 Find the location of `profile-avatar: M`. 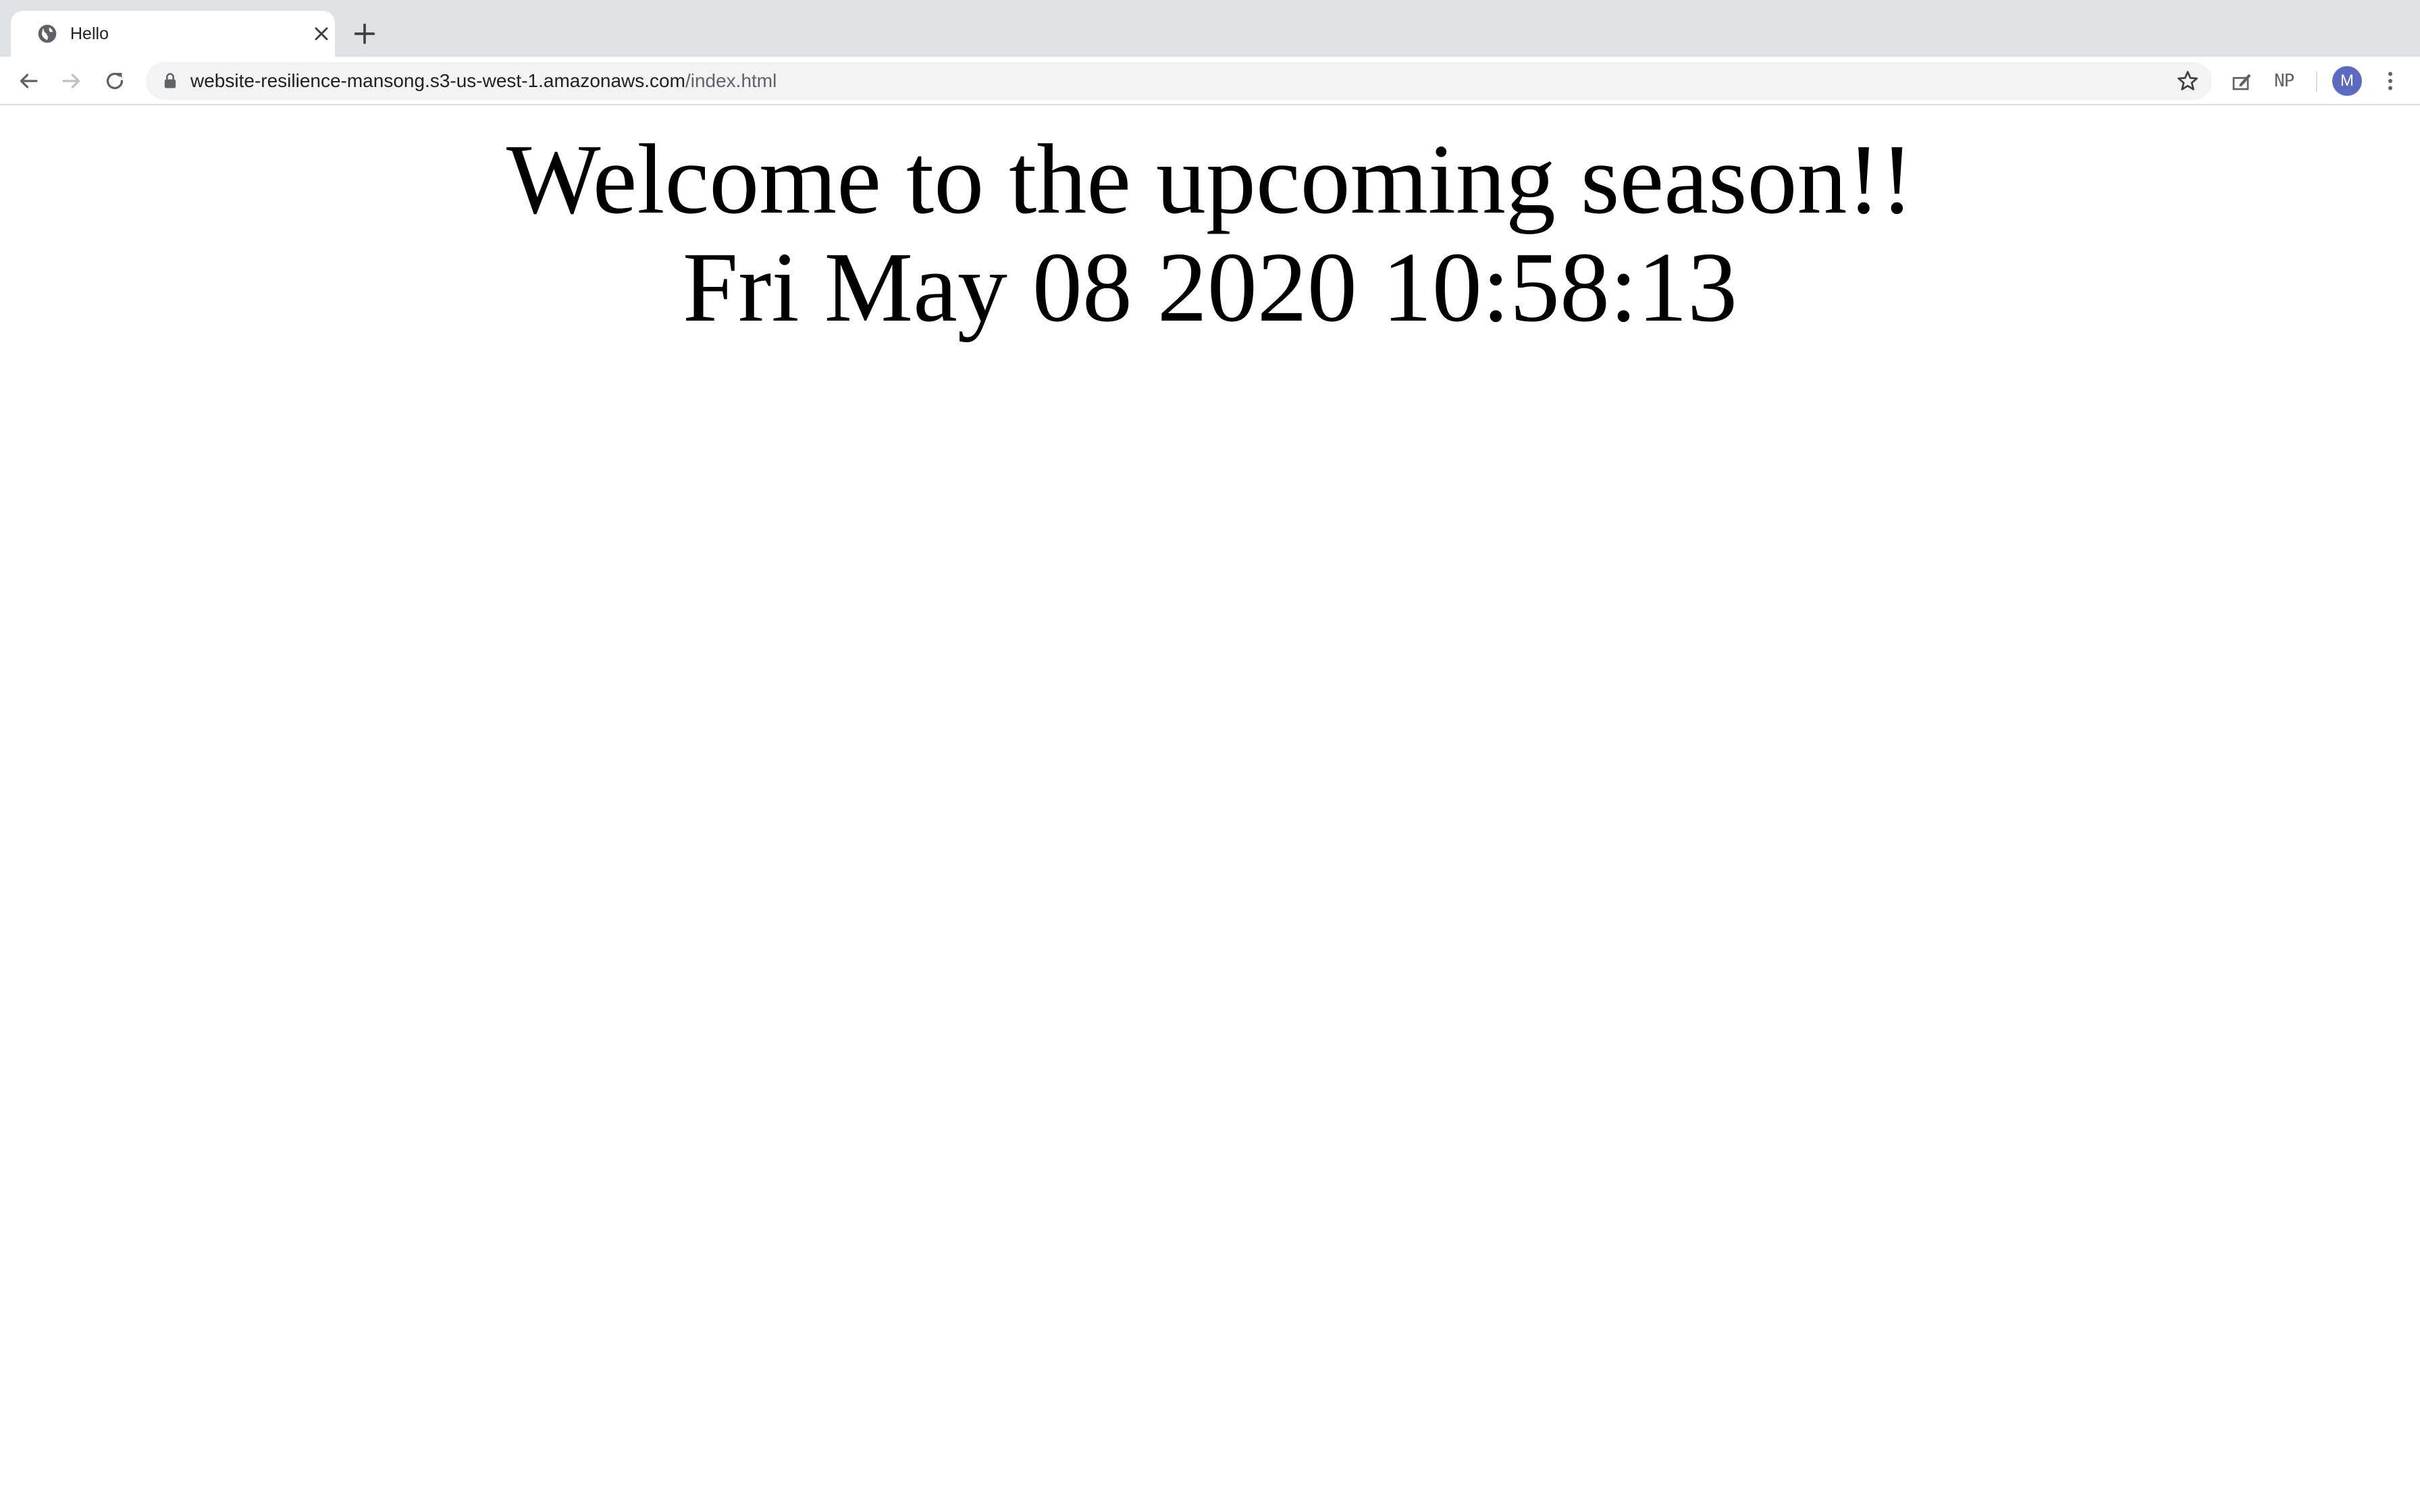

profile-avatar: M is located at coordinates (2347, 81).